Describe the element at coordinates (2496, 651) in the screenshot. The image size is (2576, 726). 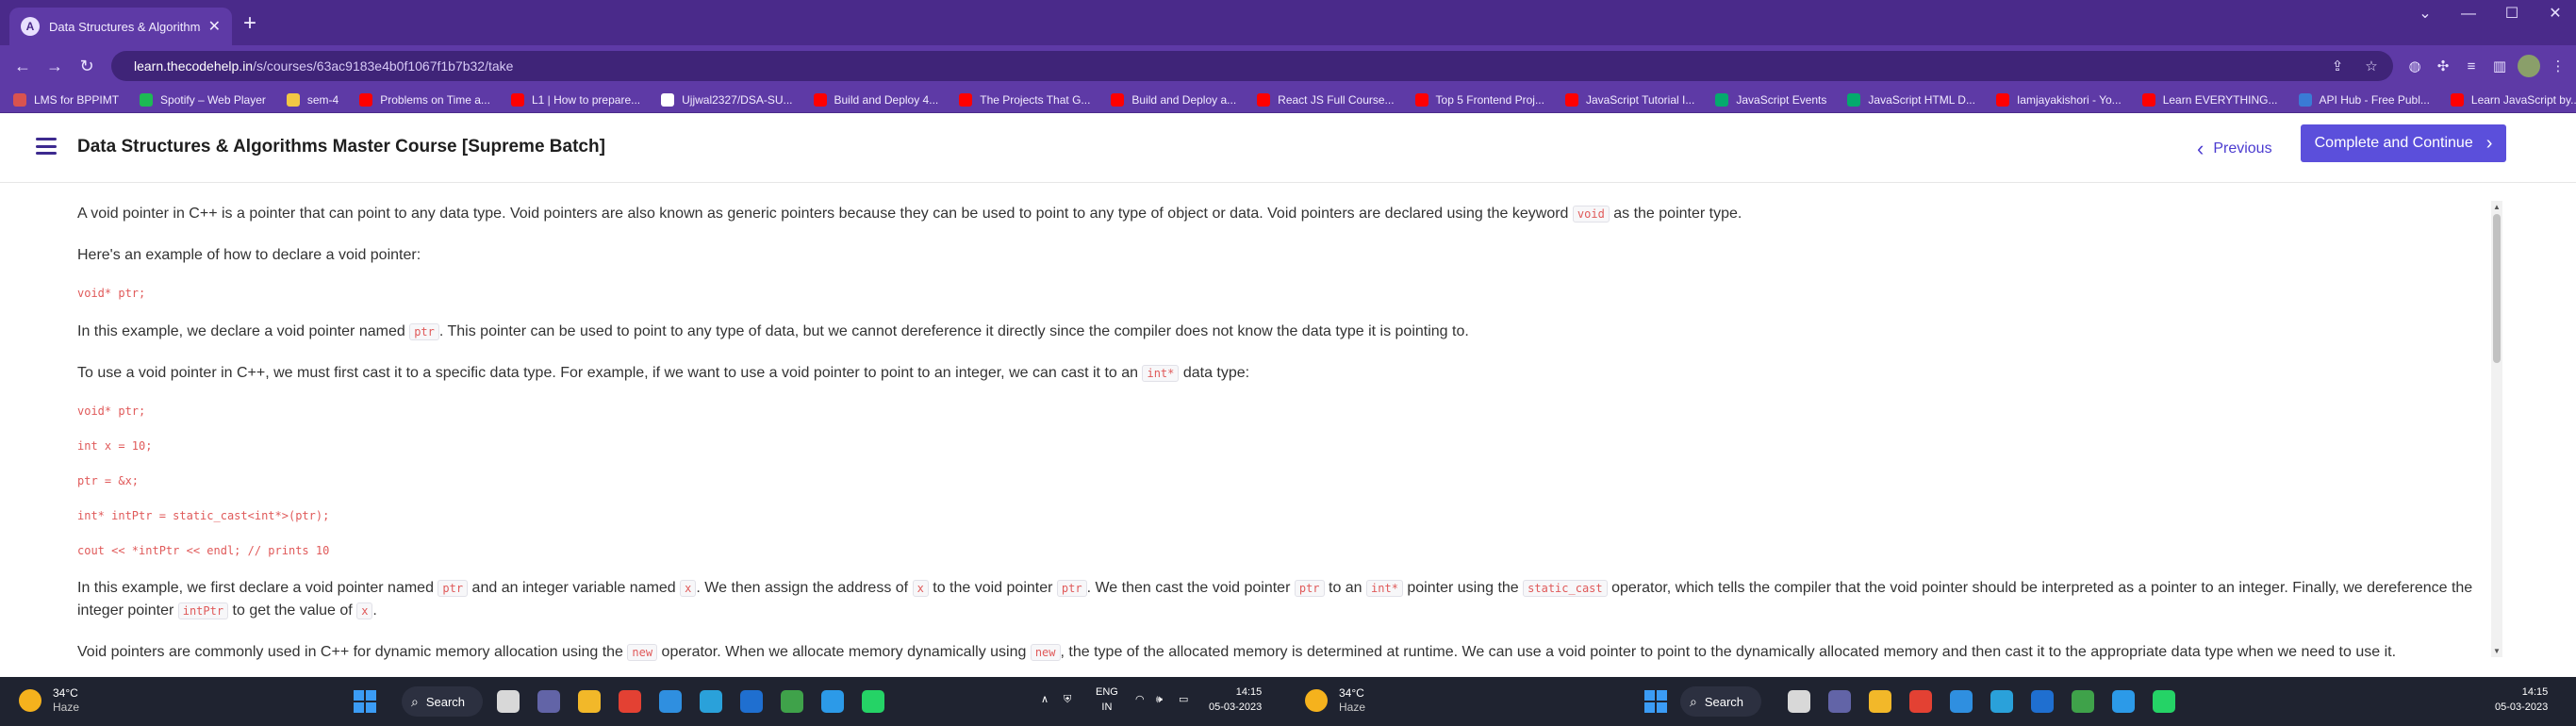
I see `scroll-down-arrow-icon: ▼` at that location.